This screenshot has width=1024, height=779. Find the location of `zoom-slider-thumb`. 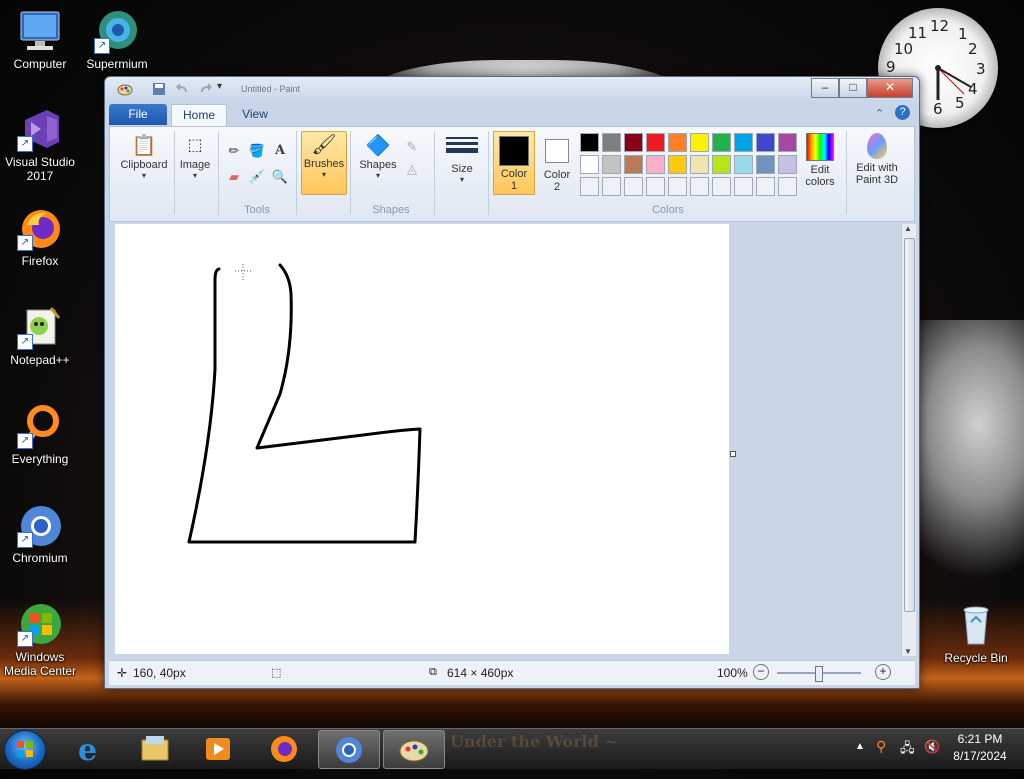

zoom-slider-thumb is located at coordinates (819, 674).